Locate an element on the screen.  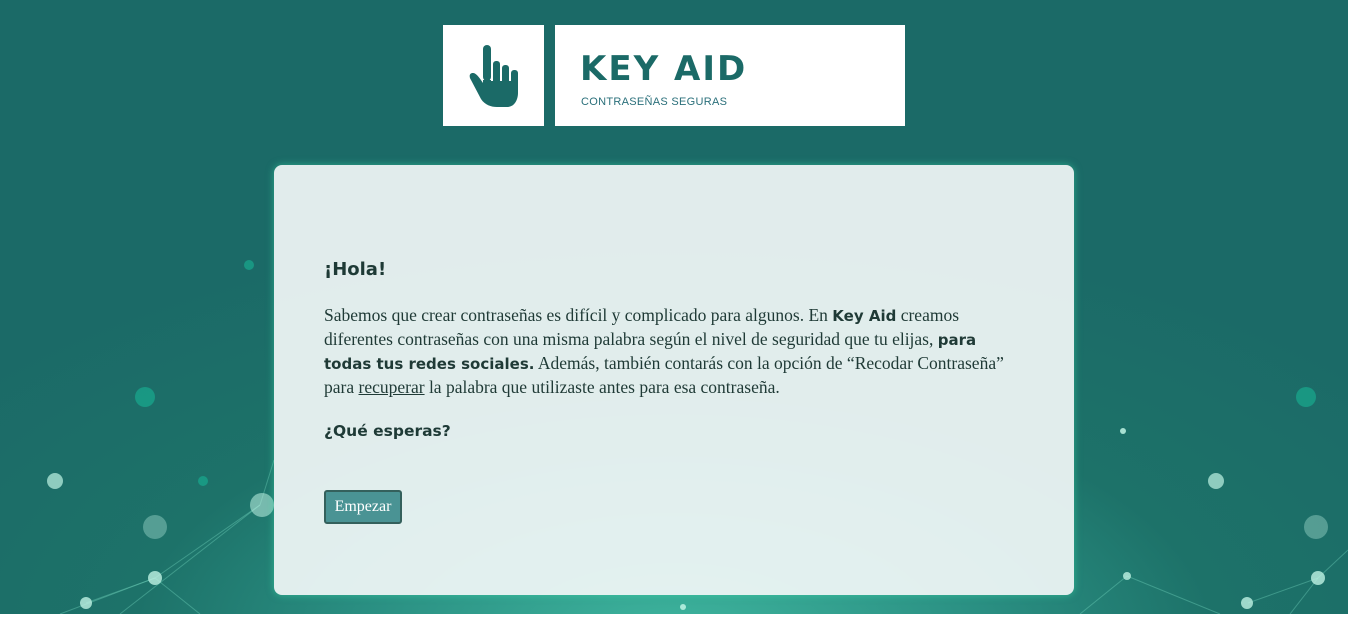
logo-icon-box is located at coordinates (493, 75).